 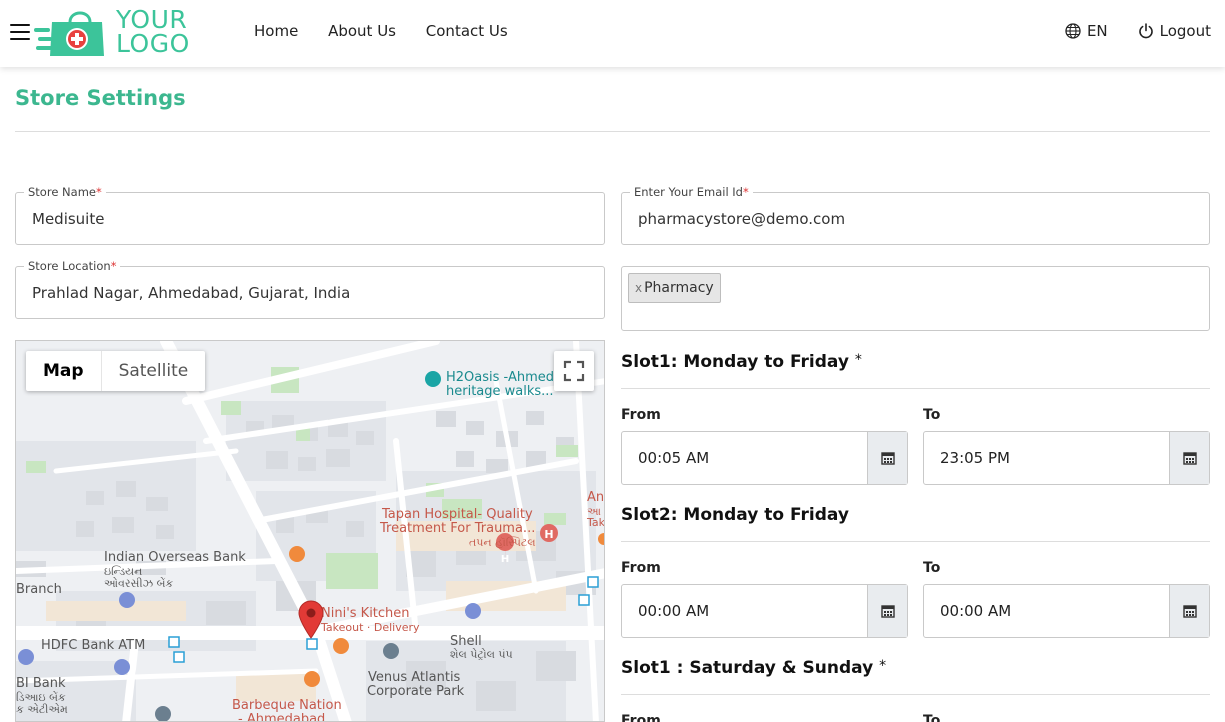 I want to click on slot2-to-value: 00:00 AM, so click(x=976, y=611).